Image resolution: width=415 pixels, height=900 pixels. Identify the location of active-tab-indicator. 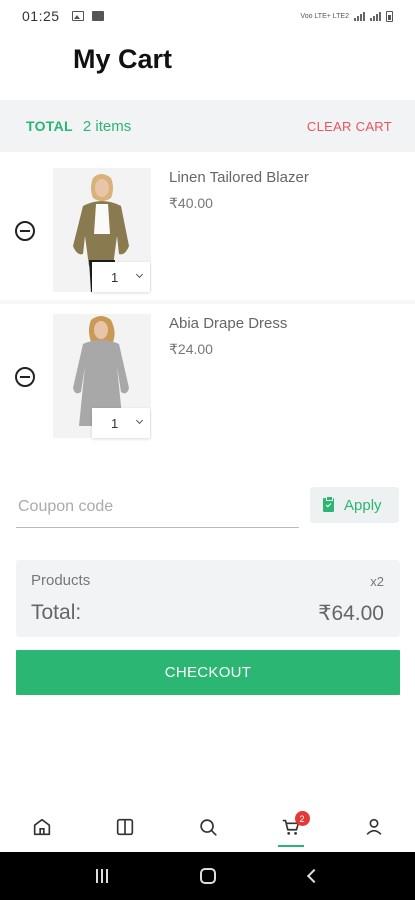
(290, 846).